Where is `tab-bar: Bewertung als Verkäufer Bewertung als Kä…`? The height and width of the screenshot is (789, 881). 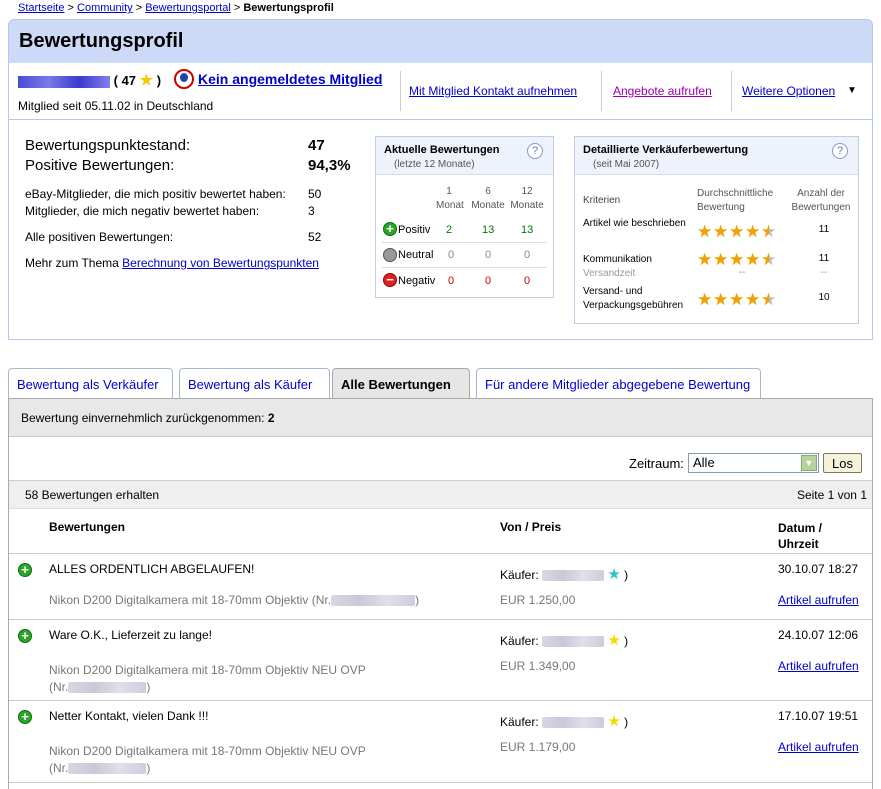
tab-bar: Bewertung als Verkäufer Bewertung als Kä… is located at coordinates (440, 383).